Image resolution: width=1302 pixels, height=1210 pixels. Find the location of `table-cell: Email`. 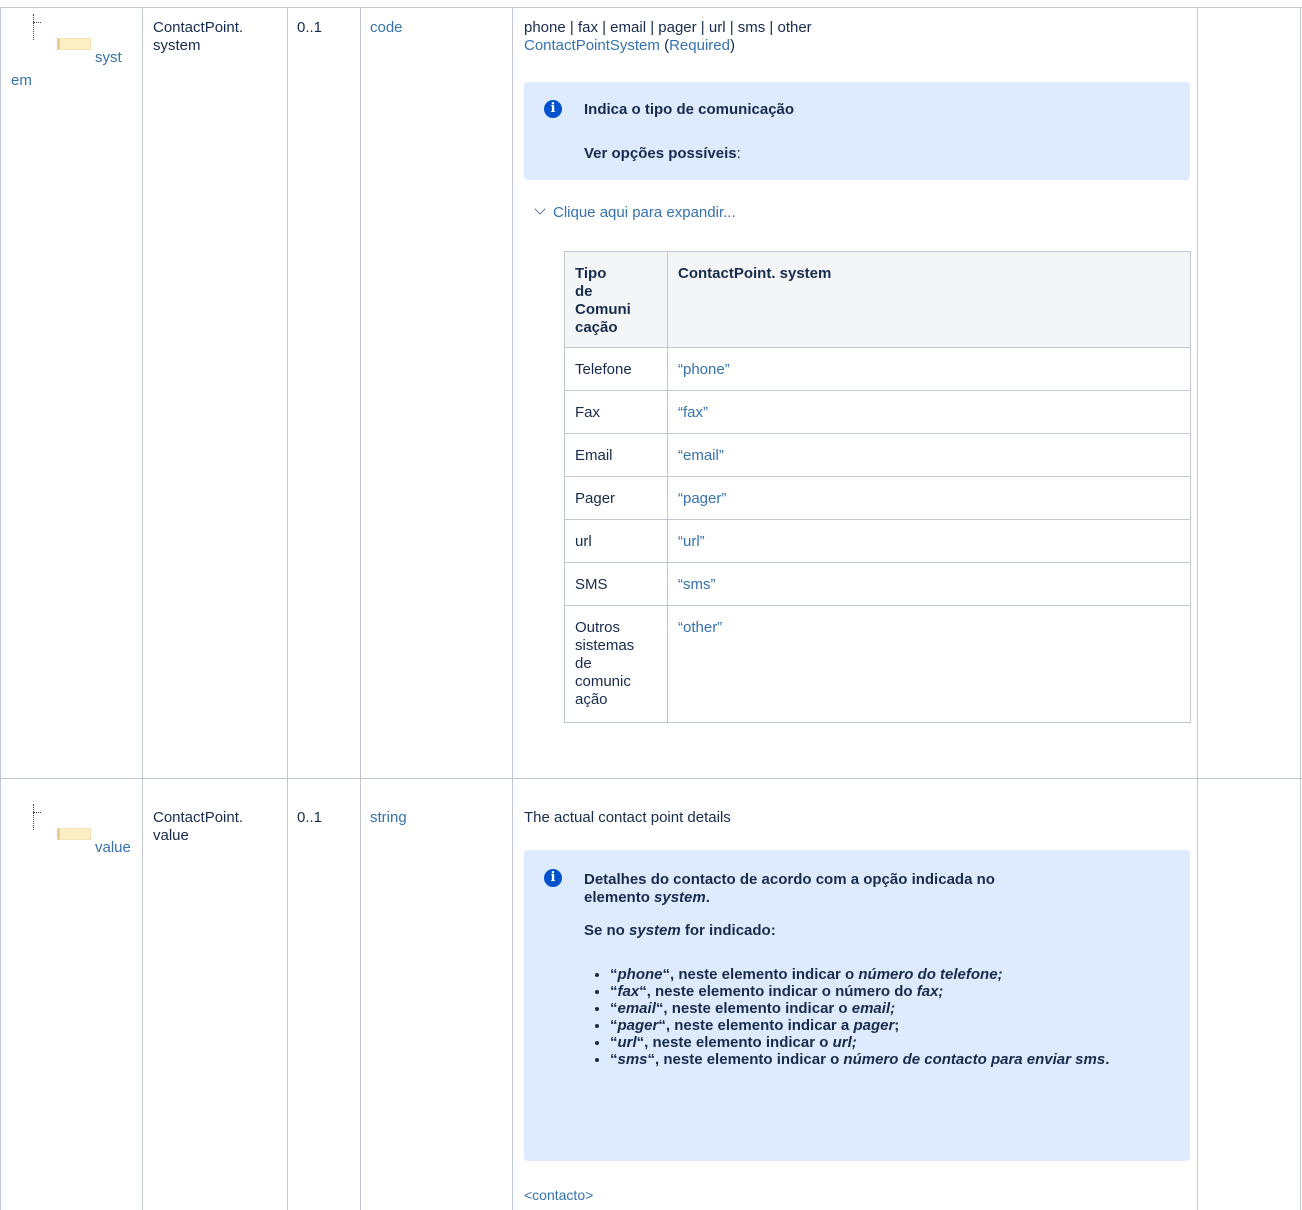

table-cell: Email is located at coordinates (616, 455).